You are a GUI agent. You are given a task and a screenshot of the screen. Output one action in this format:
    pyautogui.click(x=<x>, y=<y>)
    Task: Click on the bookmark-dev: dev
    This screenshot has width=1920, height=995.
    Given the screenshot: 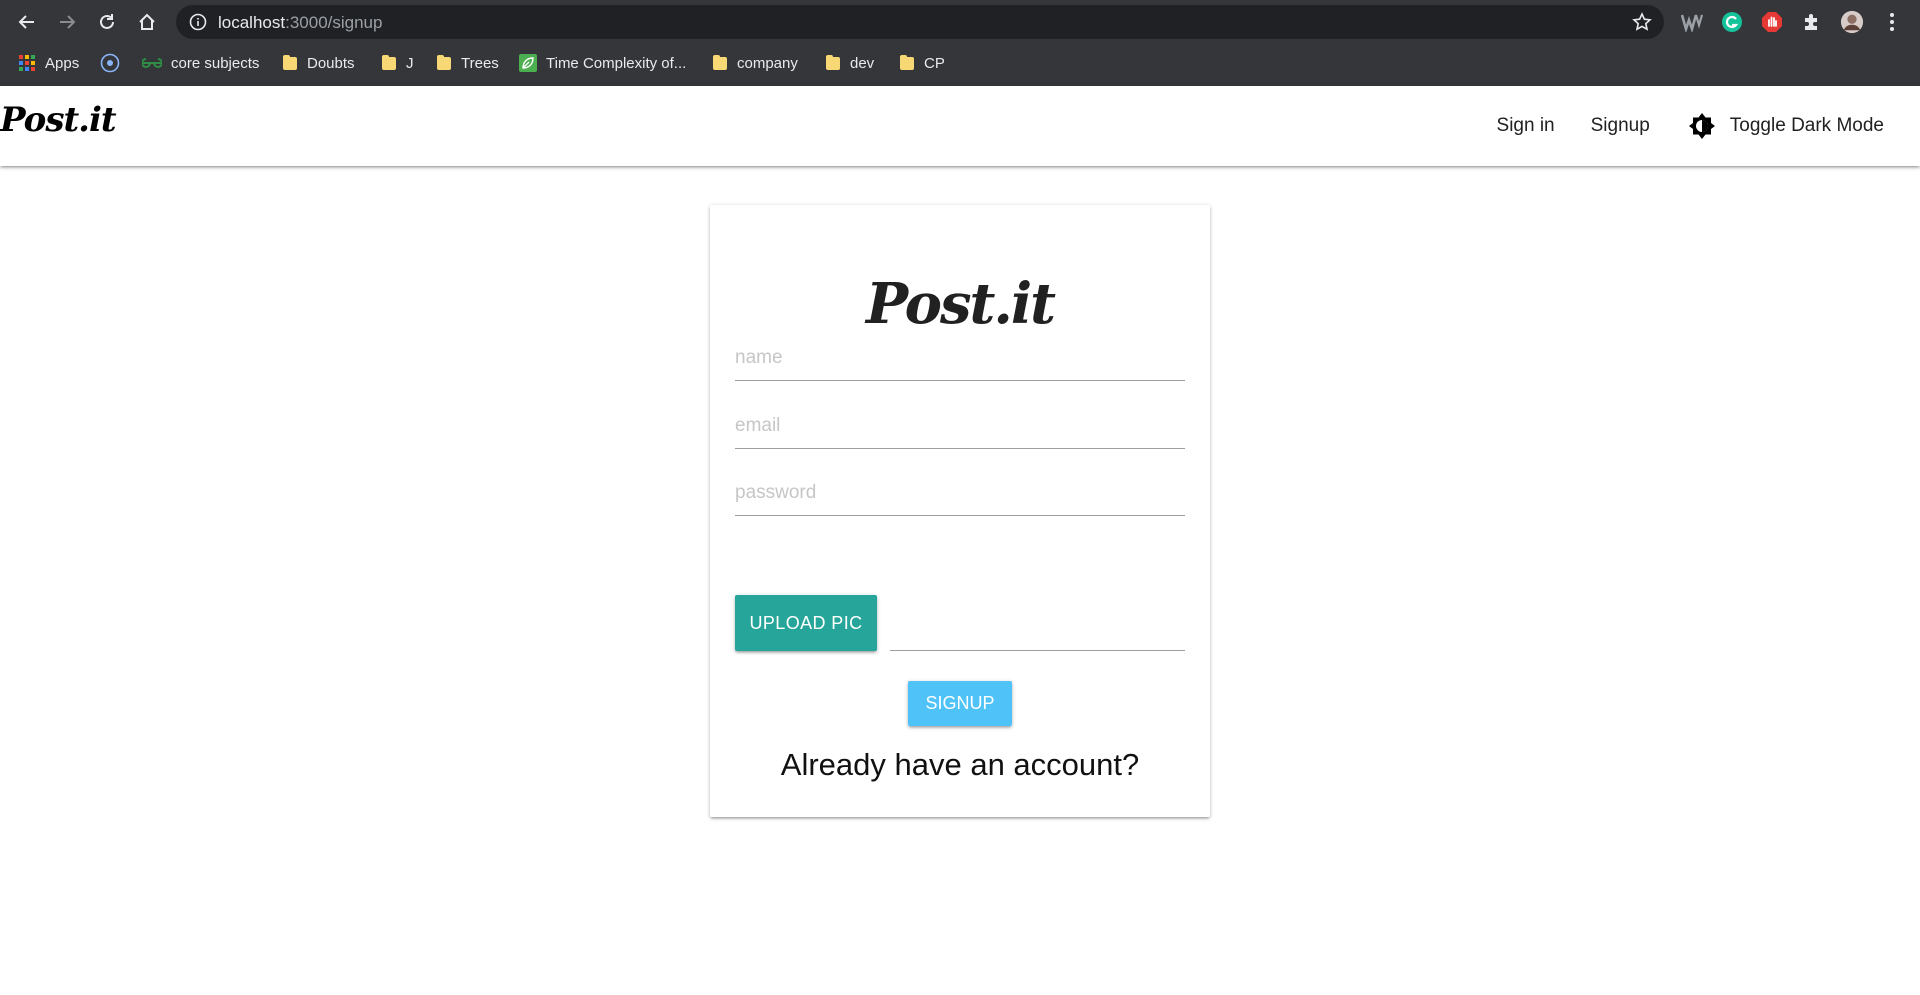 What is the action you would take?
    pyautogui.click(x=849, y=63)
    